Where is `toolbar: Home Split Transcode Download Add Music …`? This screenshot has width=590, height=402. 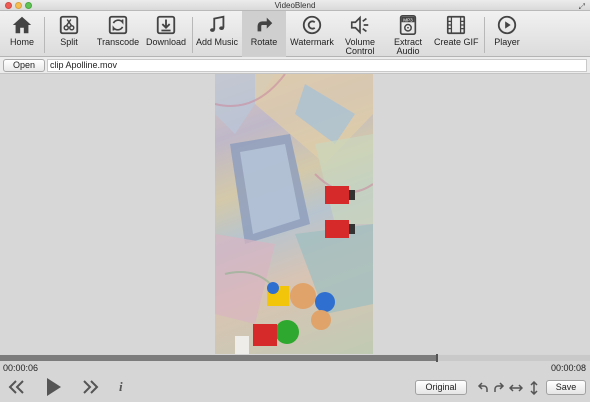
toolbar: Home Split Transcode Download Add Music … is located at coordinates (295, 34).